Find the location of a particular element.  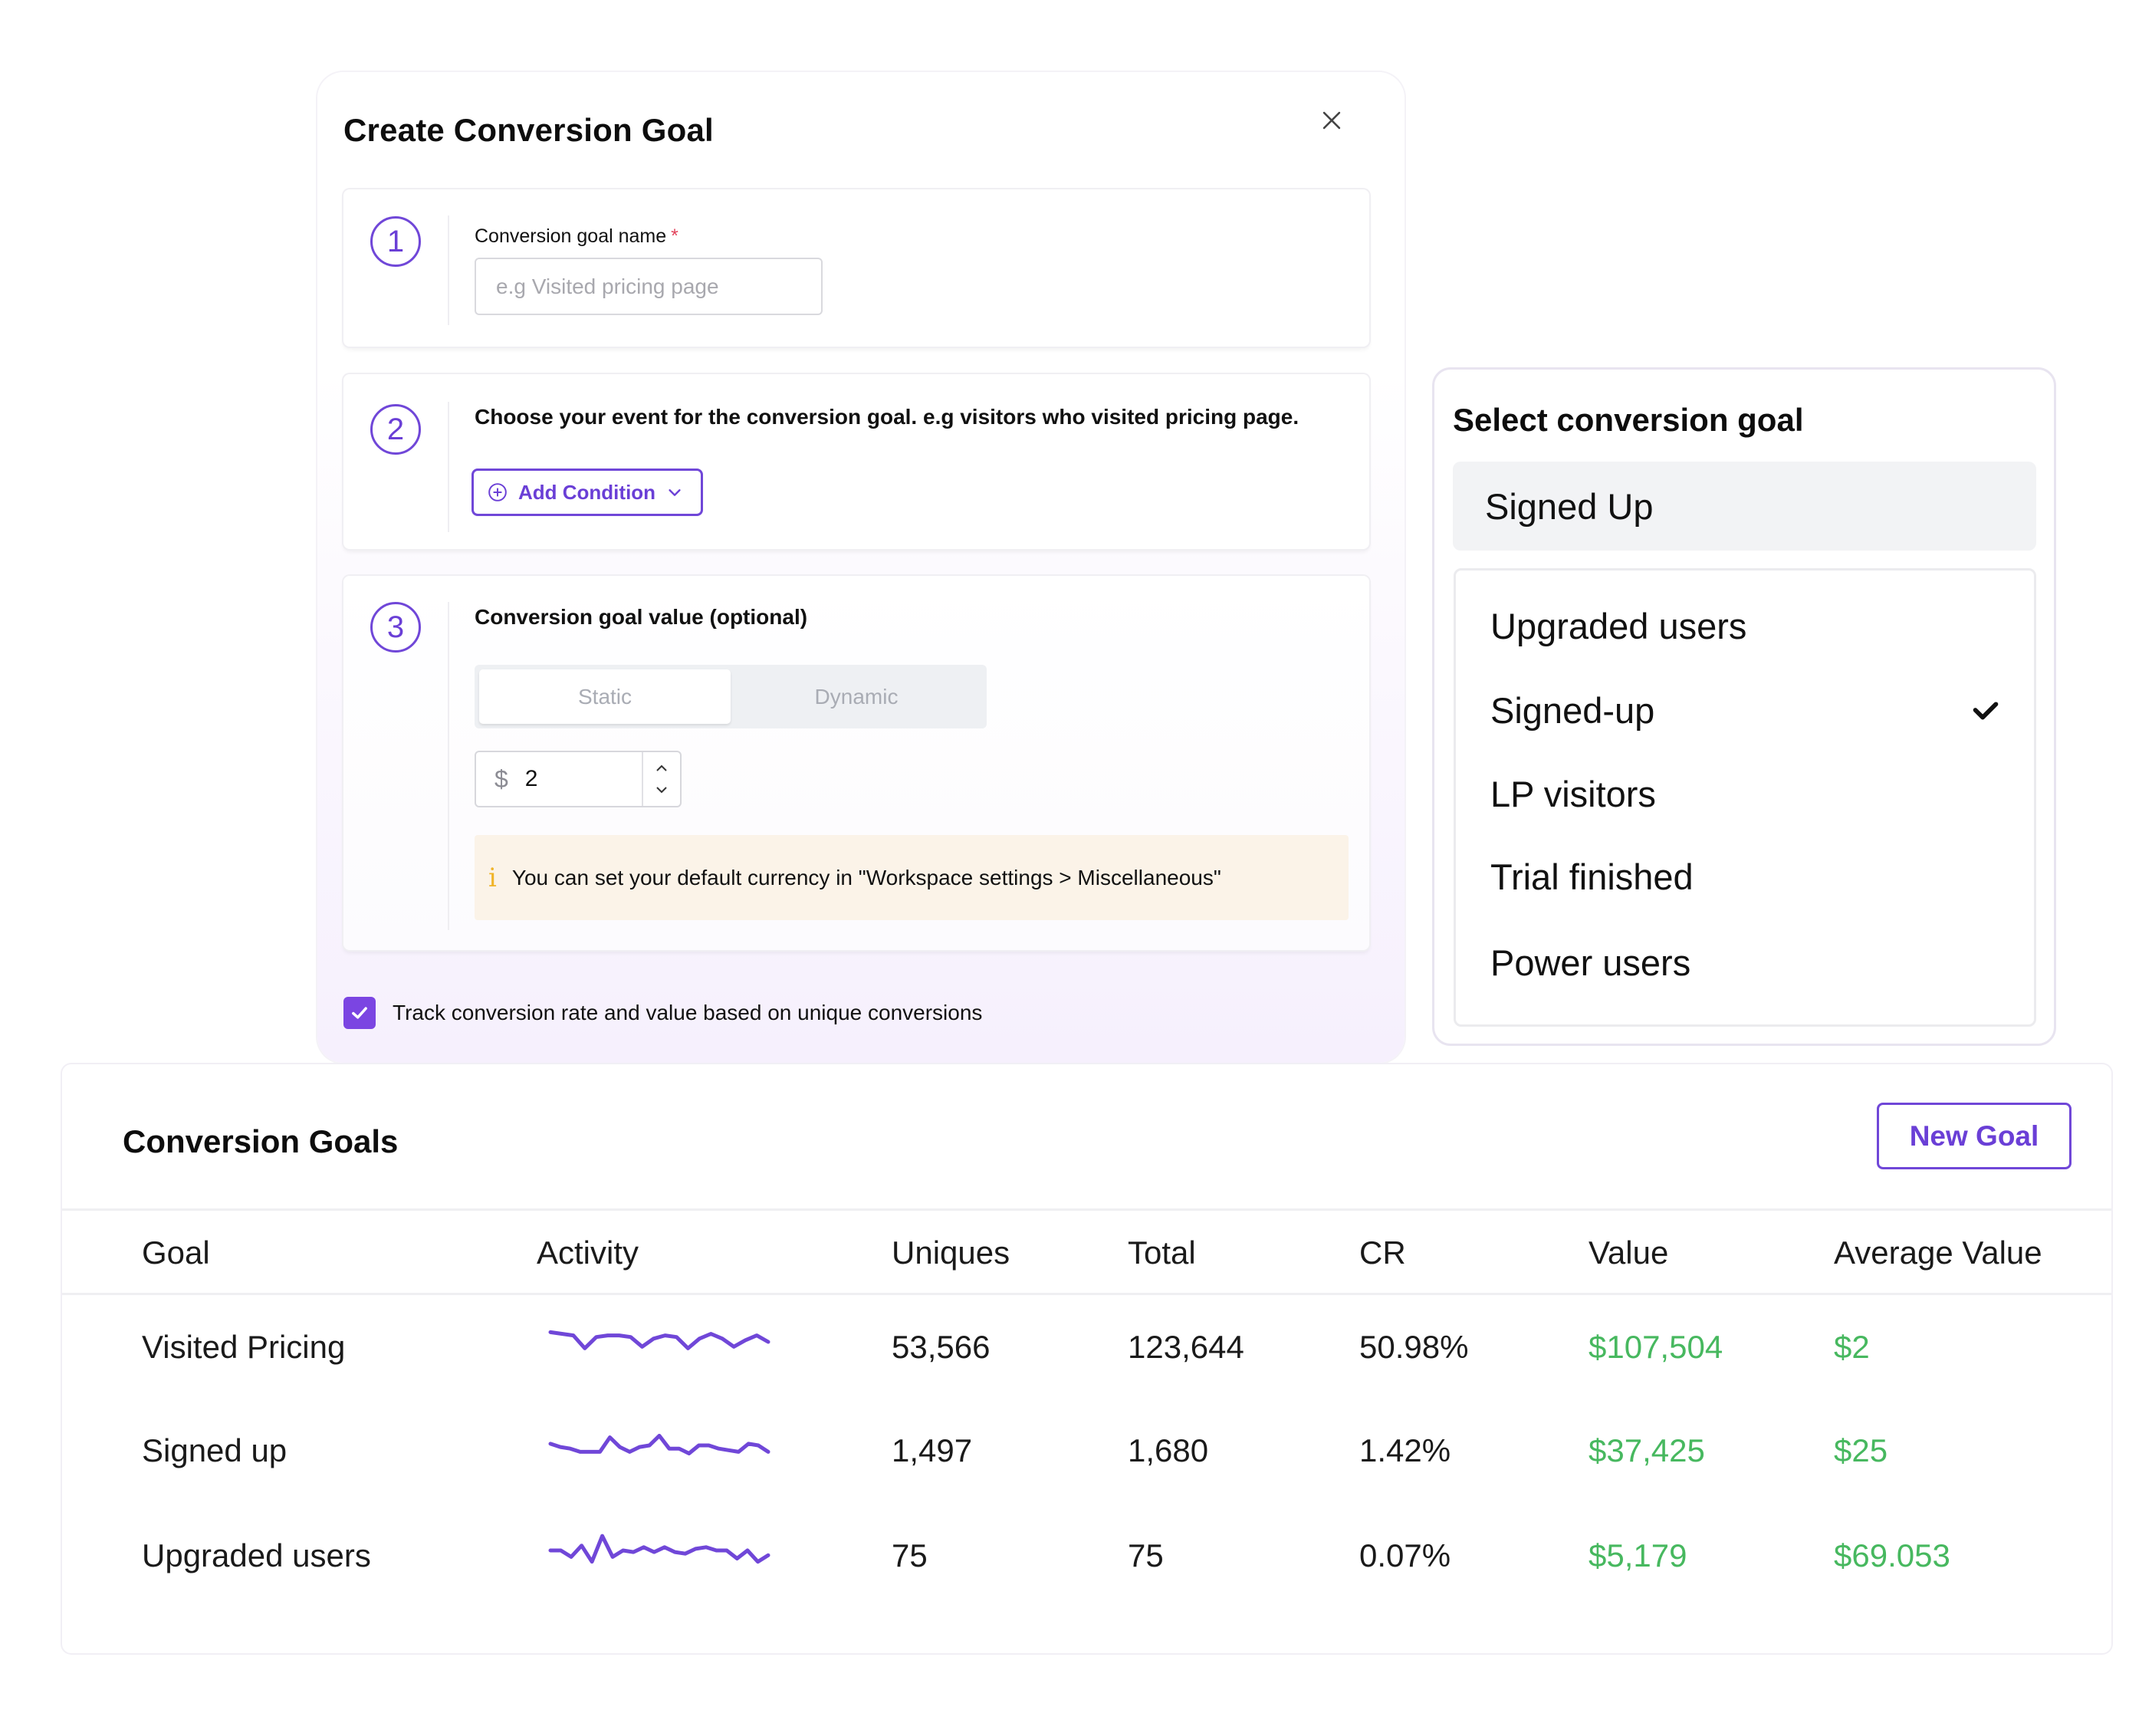

track-unique-checkbox is located at coordinates (359, 1013).